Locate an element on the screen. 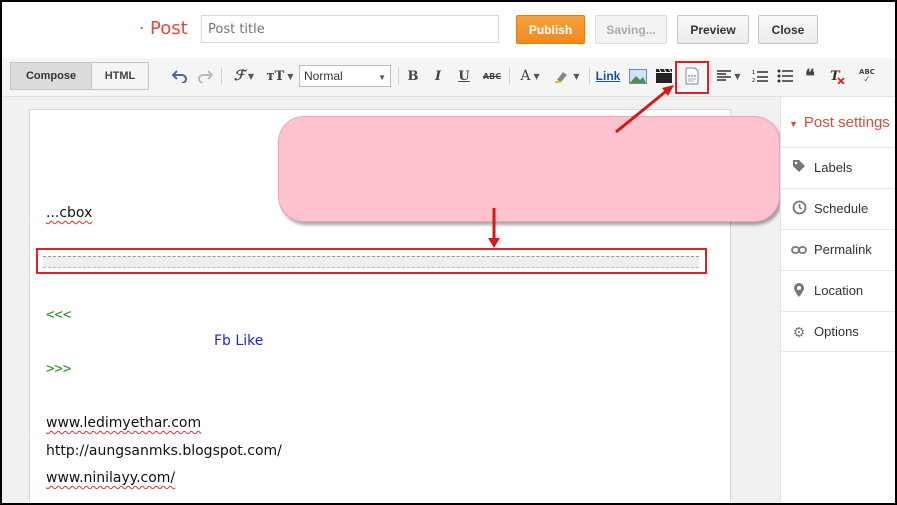  sidebar-item-location: Location is located at coordinates (838, 290).